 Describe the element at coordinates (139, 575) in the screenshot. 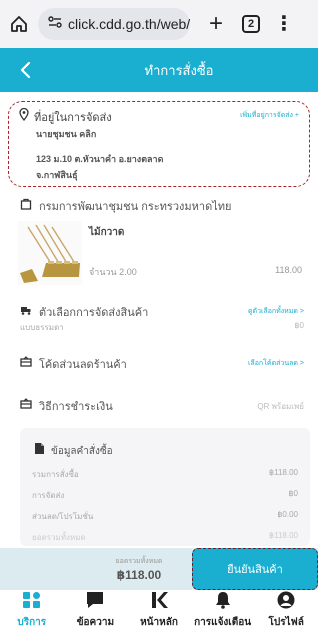

I see `total-value: ฿118.00` at that location.